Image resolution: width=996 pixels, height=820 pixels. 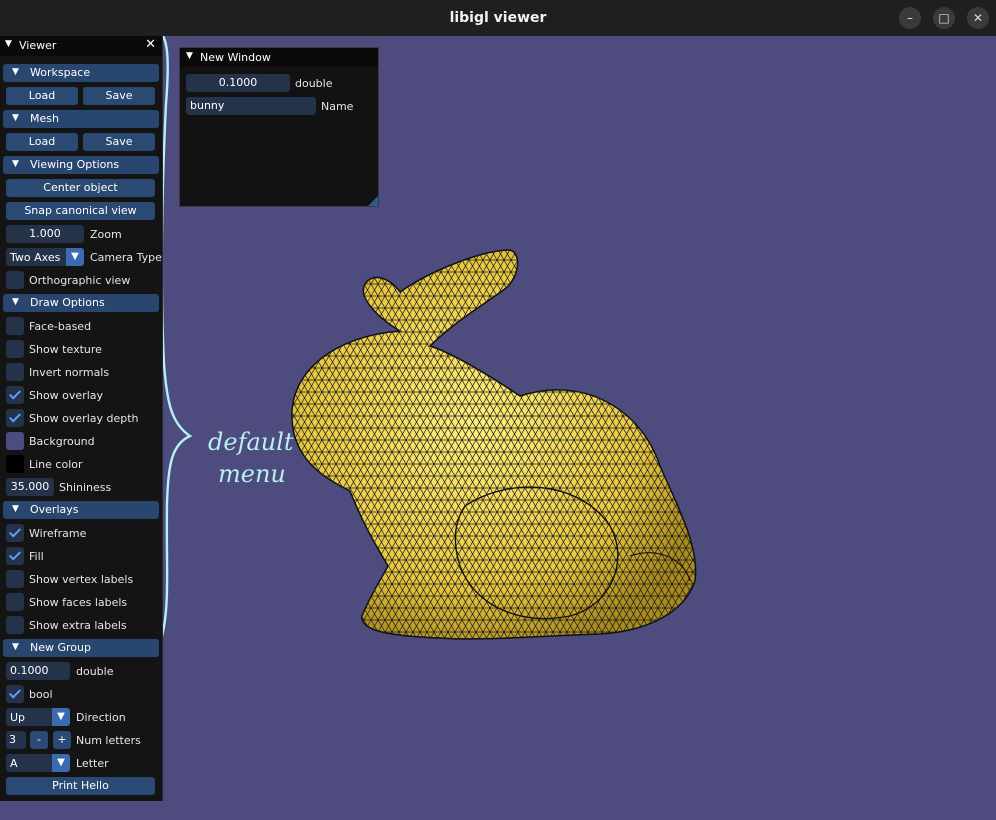 What do you see at coordinates (62, 740) in the screenshot?
I see `increment-button: +` at bounding box center [62, 740].